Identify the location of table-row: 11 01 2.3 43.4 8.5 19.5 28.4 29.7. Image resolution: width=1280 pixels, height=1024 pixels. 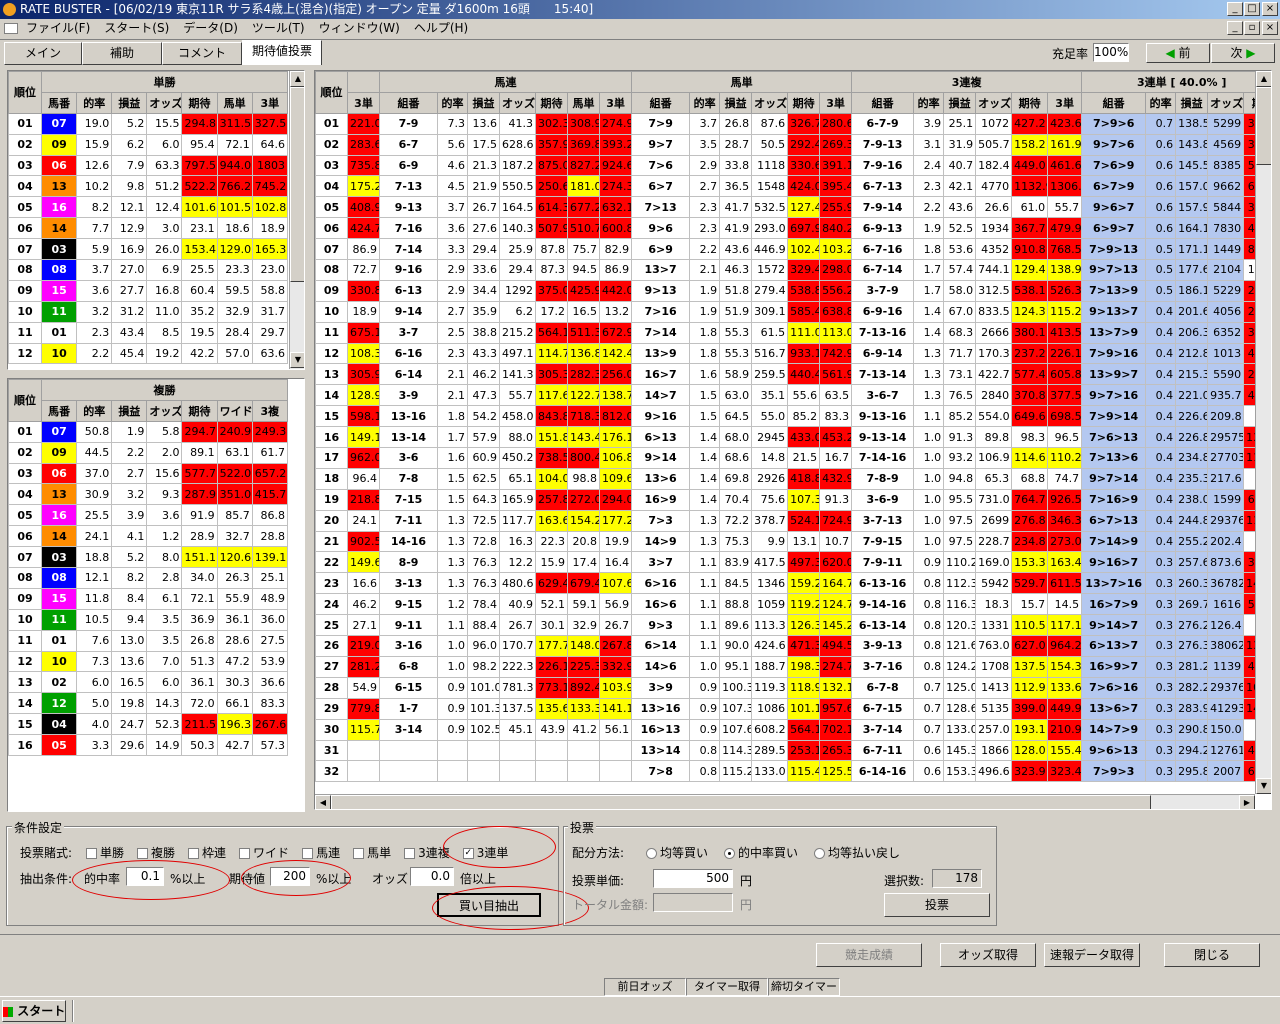
(148, 332).